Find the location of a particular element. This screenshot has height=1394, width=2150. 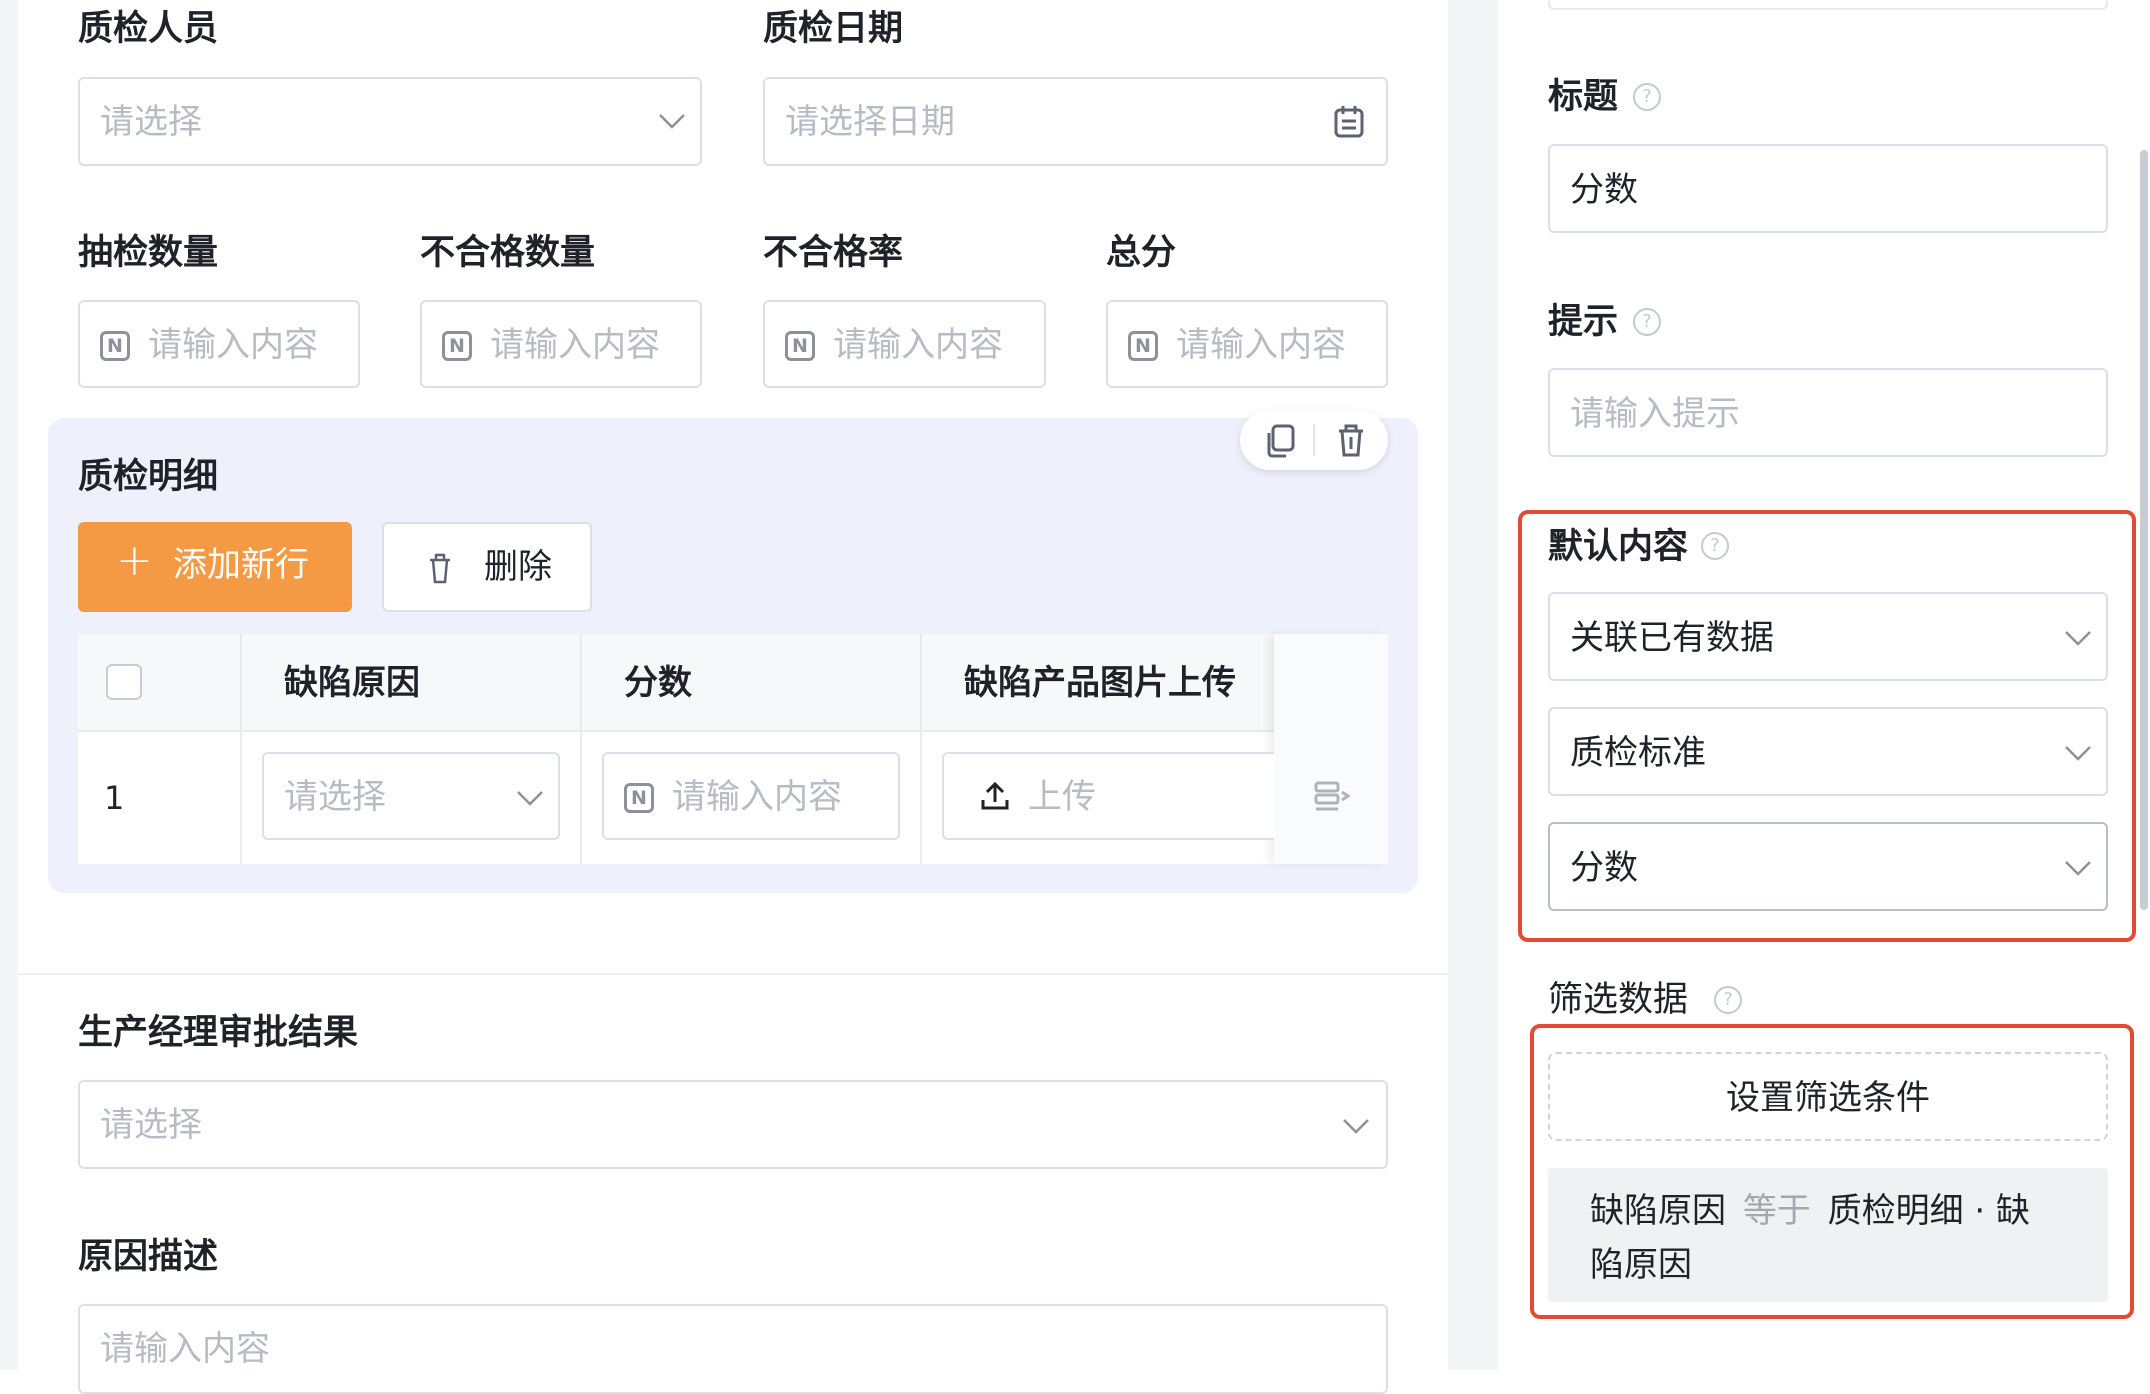

linked-field-select: 分数 is located at coordinates (1828, 866).